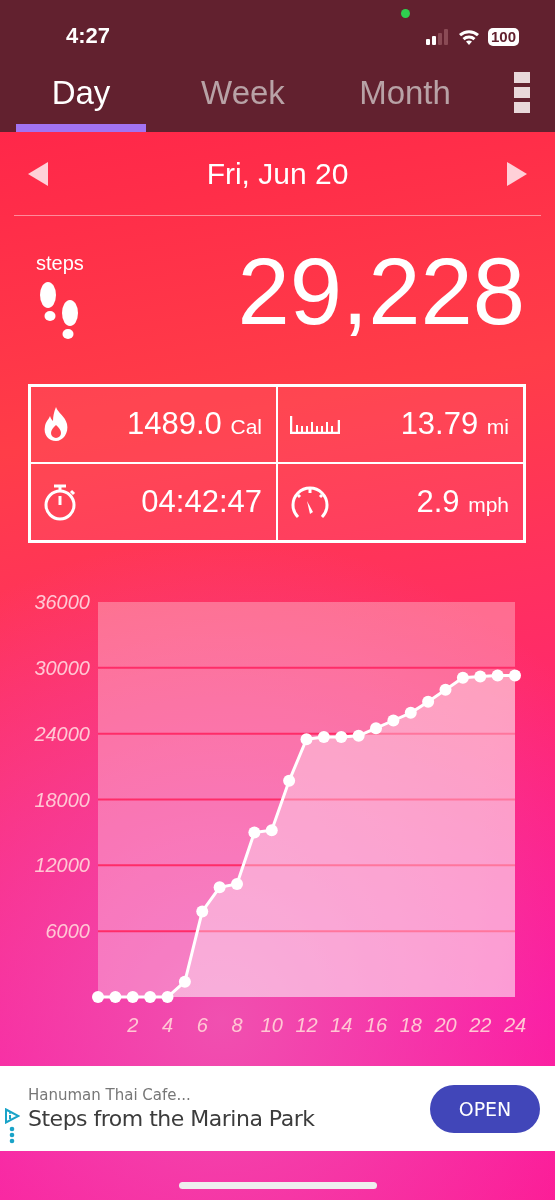  I want to click on x-axis-label: 16, so click(376, 1025).